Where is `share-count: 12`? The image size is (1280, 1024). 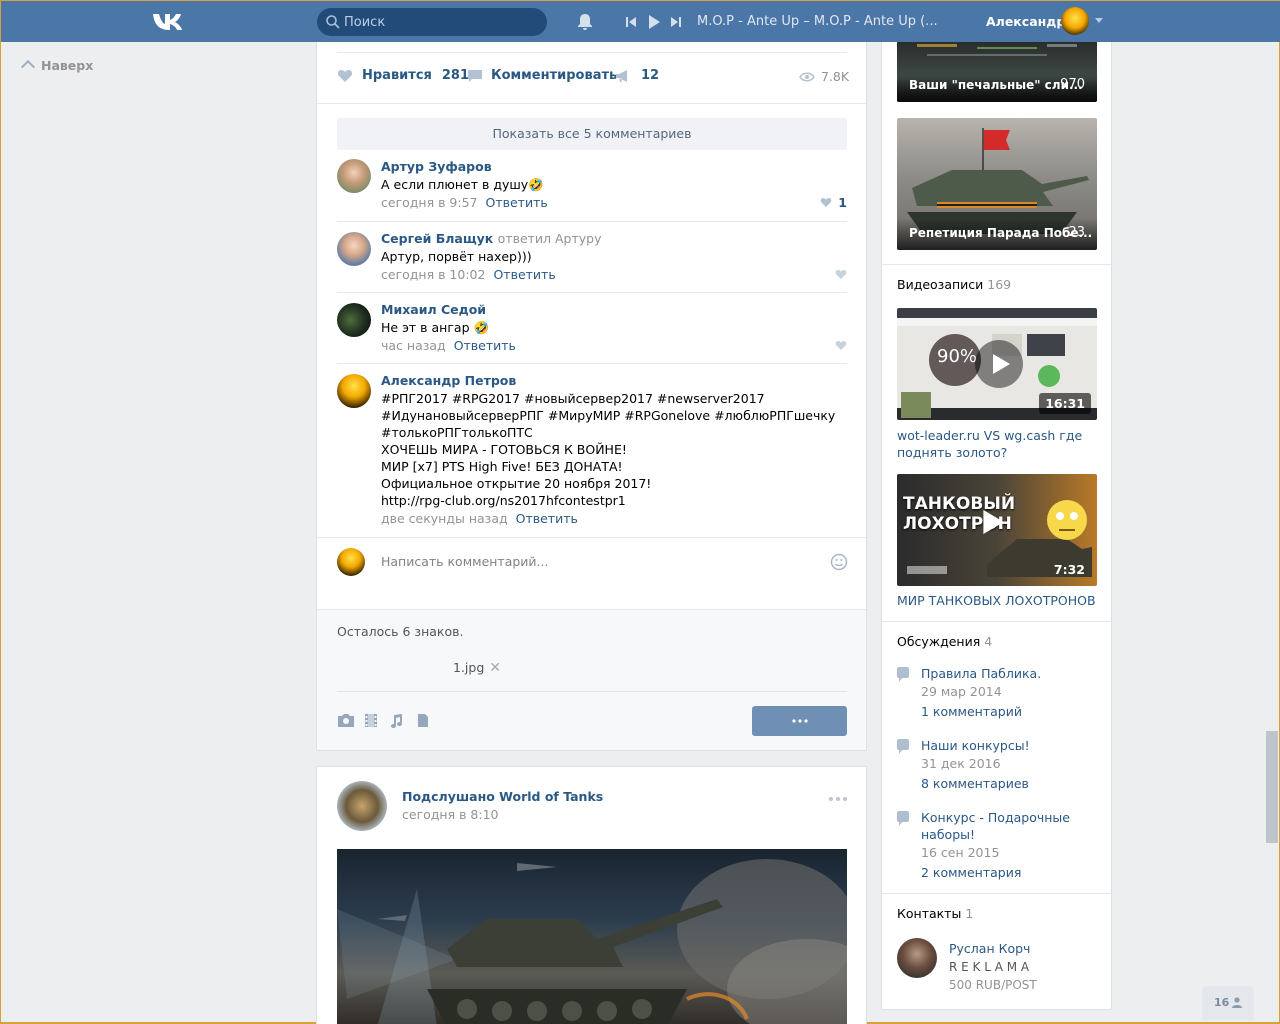 share-count: 12 is located at coordinates (650, 75).